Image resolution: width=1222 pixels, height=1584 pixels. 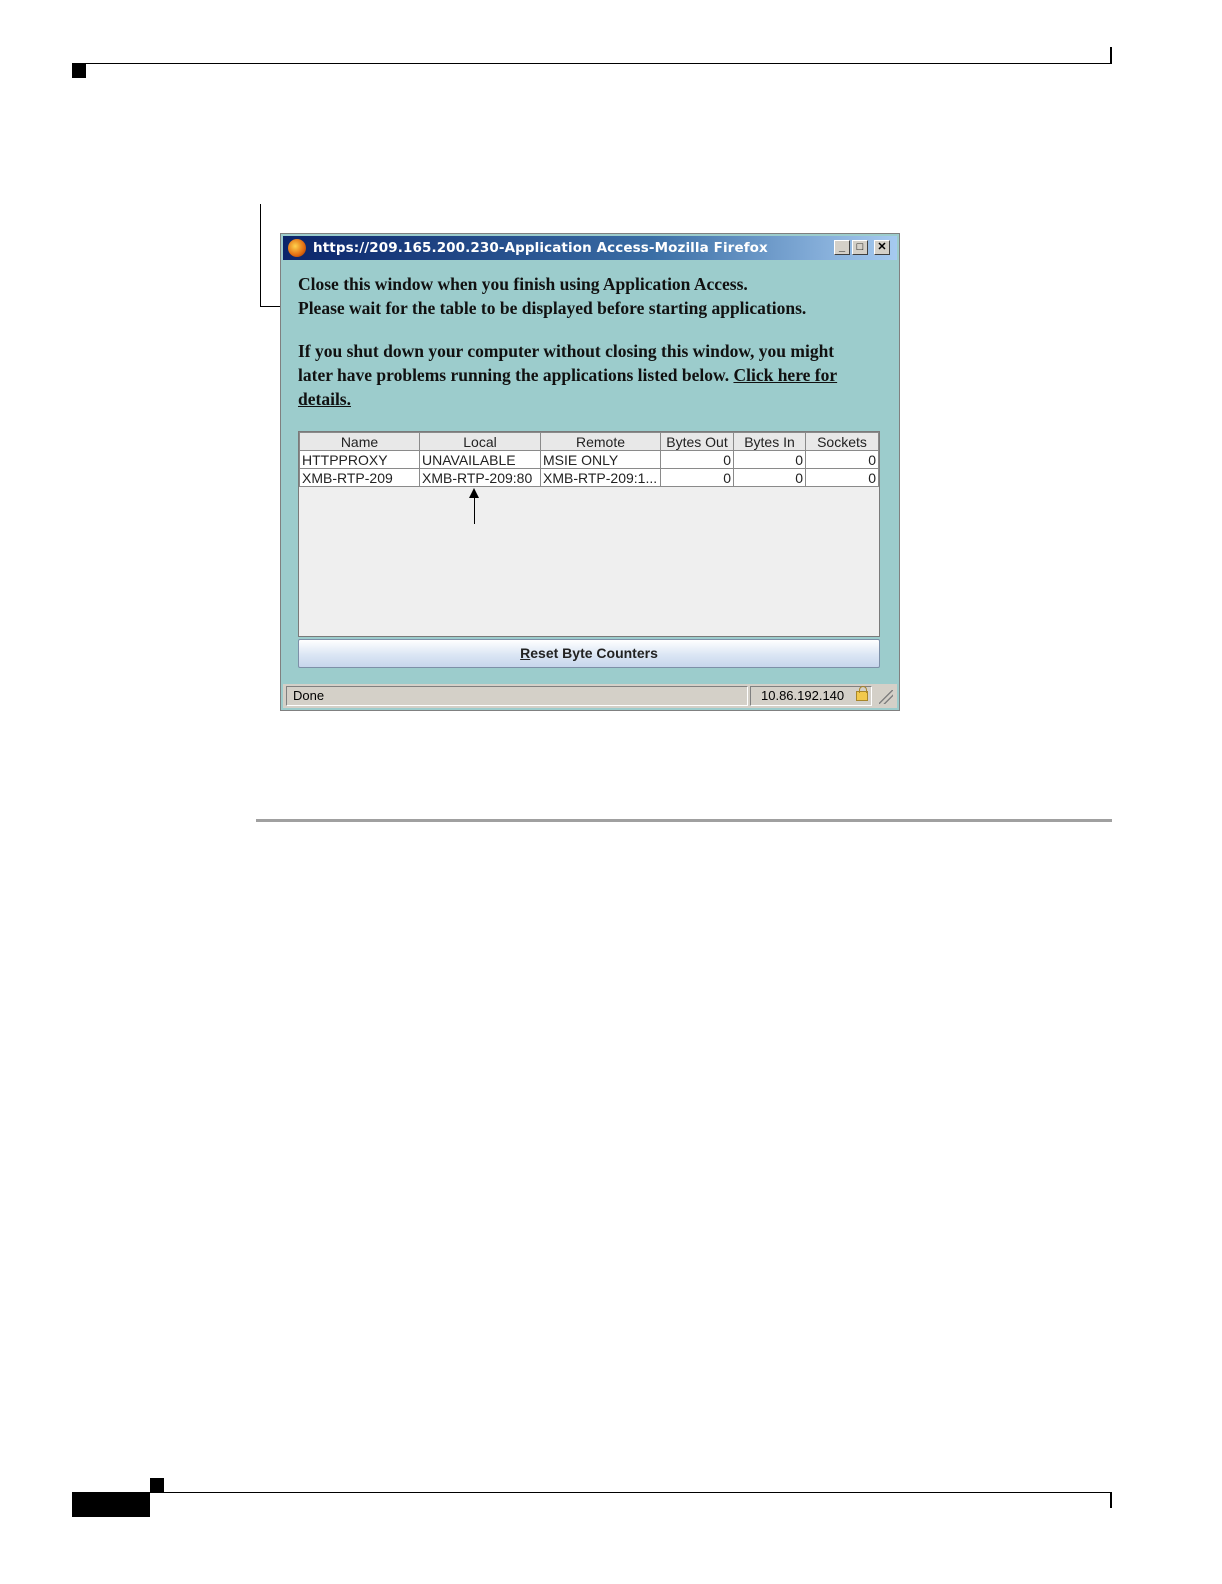 What do you see at coordinates (600, 459) in the screenshot?
I see `table-cell: MSIE ONLY` at bounding box center [600, 459].